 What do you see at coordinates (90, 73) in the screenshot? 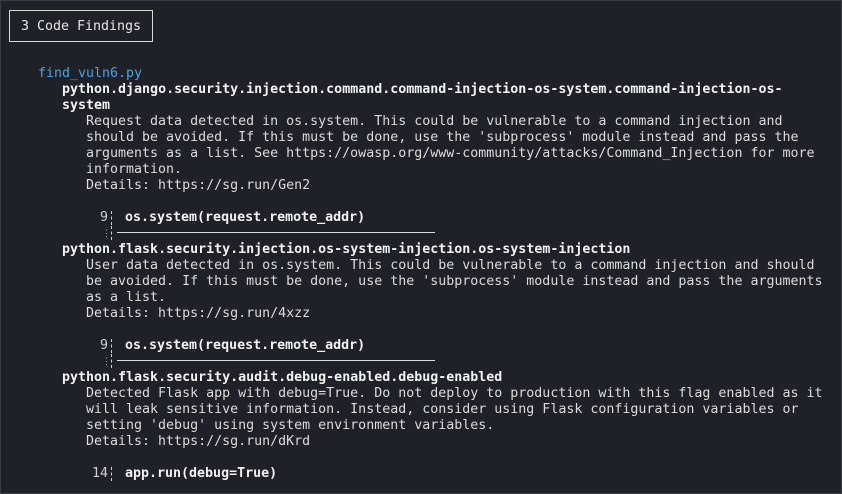
I see `file-name: find_vuln6.py` at bounding box center [90, 73].